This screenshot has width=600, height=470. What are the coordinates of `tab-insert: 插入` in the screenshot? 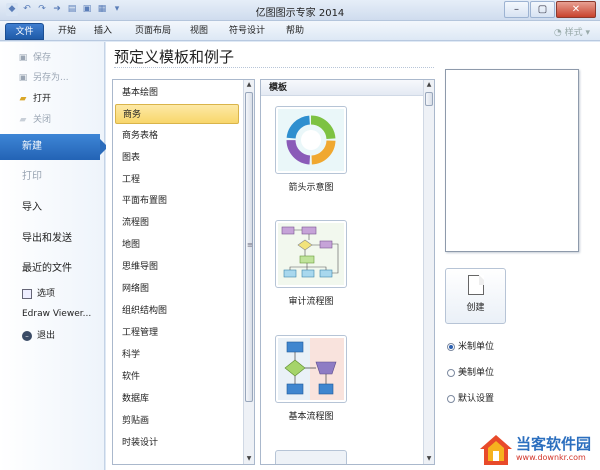 It's located at (103, 31).